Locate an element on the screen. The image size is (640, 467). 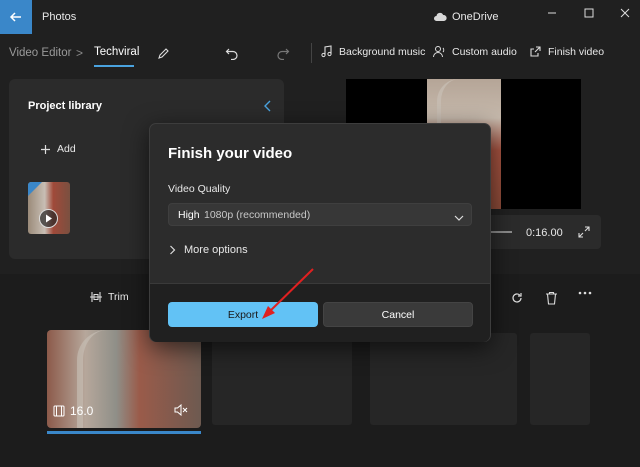
clip-duration: 16.0 is located at coordinates (73, 411).